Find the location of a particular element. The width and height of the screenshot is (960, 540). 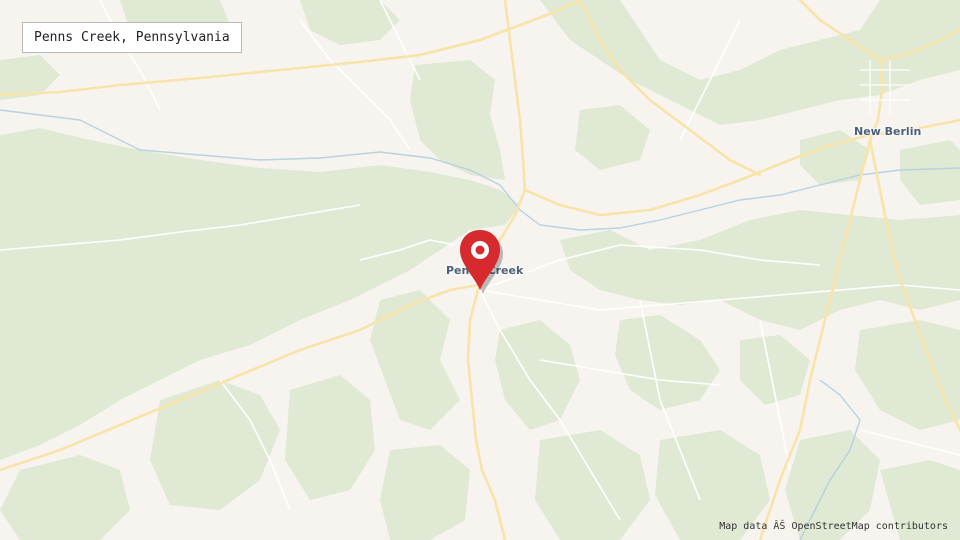

map-title-box: Penns Creek, Pennsylvania is located at coordinates (132, 37).